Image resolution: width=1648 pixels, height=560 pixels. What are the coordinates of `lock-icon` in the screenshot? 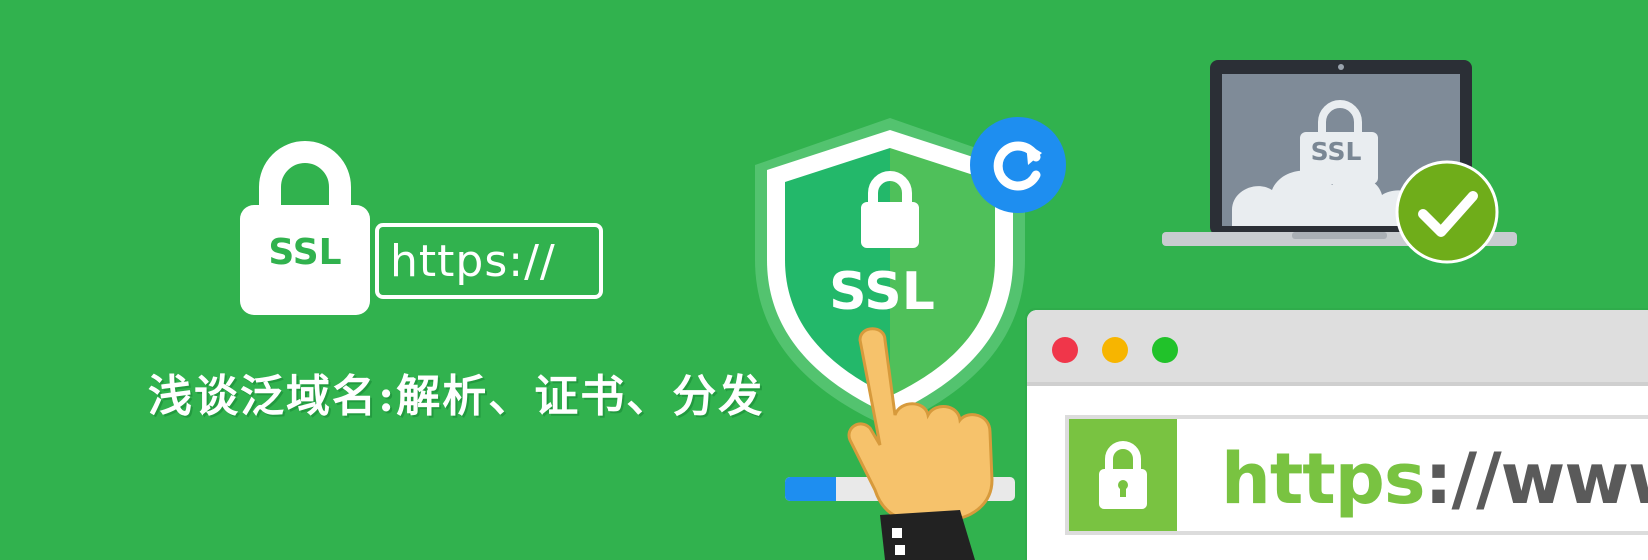 It's located at (305, 228).